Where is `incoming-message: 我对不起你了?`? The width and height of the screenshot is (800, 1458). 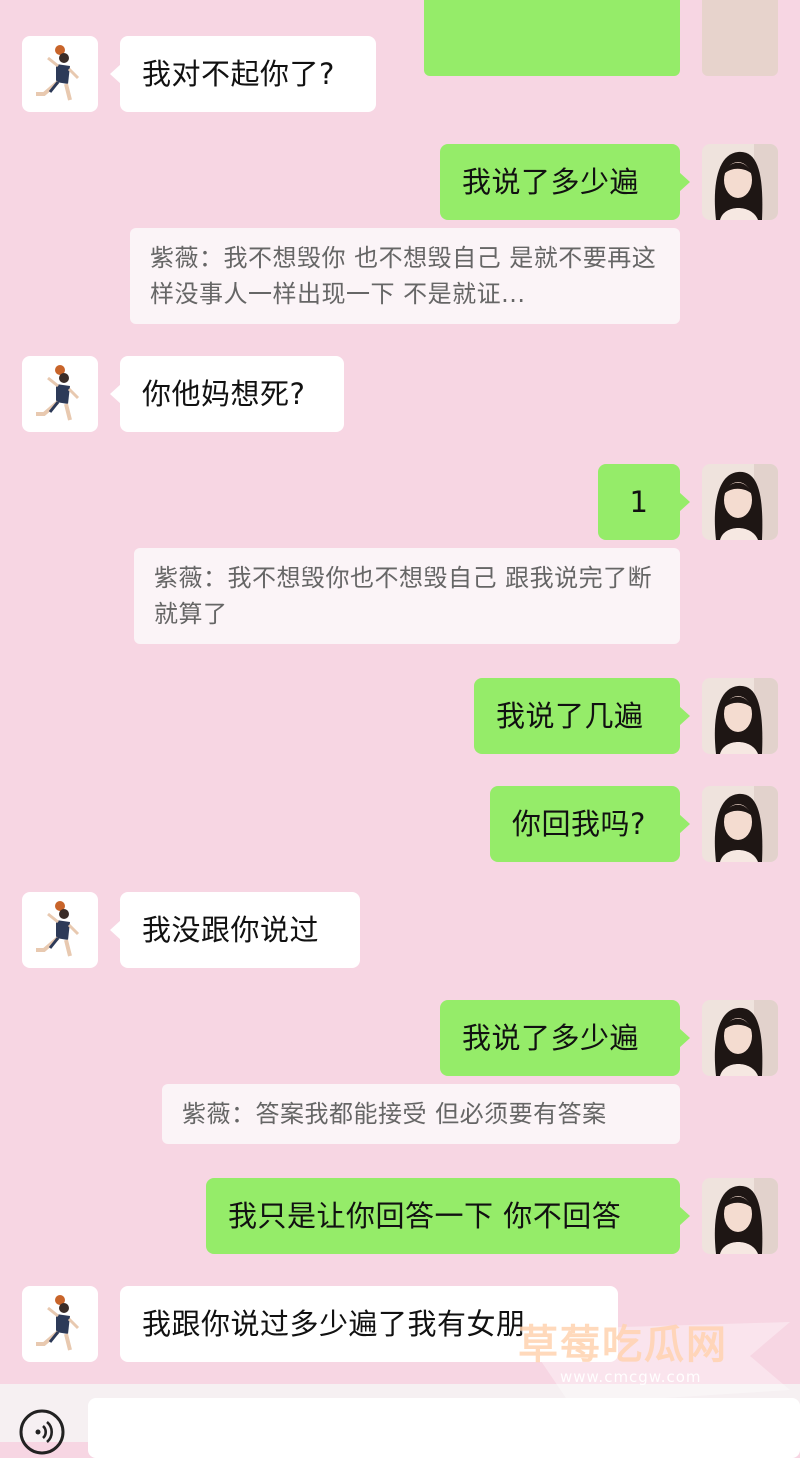 incoming-message: 我对不起你了? is located at coordinates (243, 74).